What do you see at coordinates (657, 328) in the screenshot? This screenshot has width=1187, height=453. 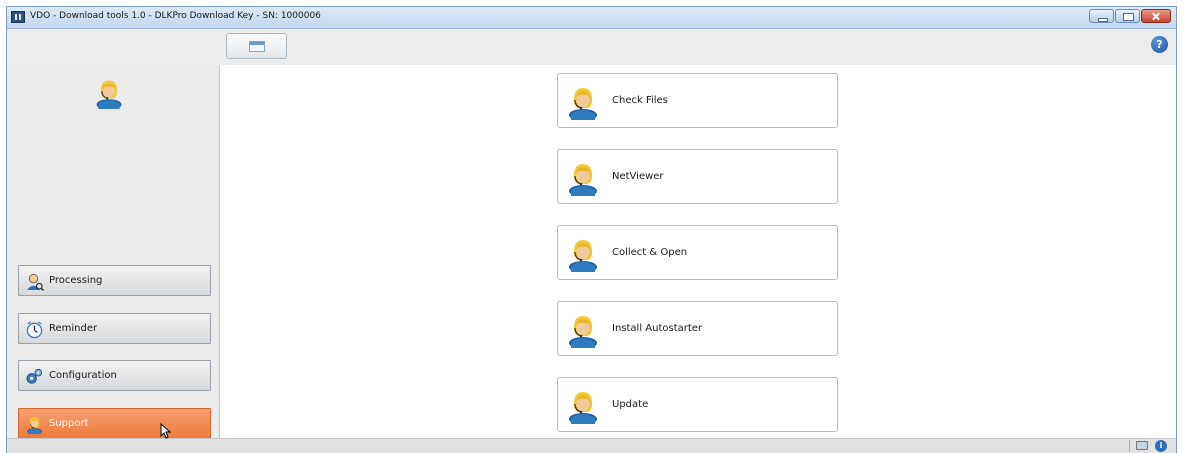 I see `action-label: Install Autostarter` at bounding box center [657, 328].